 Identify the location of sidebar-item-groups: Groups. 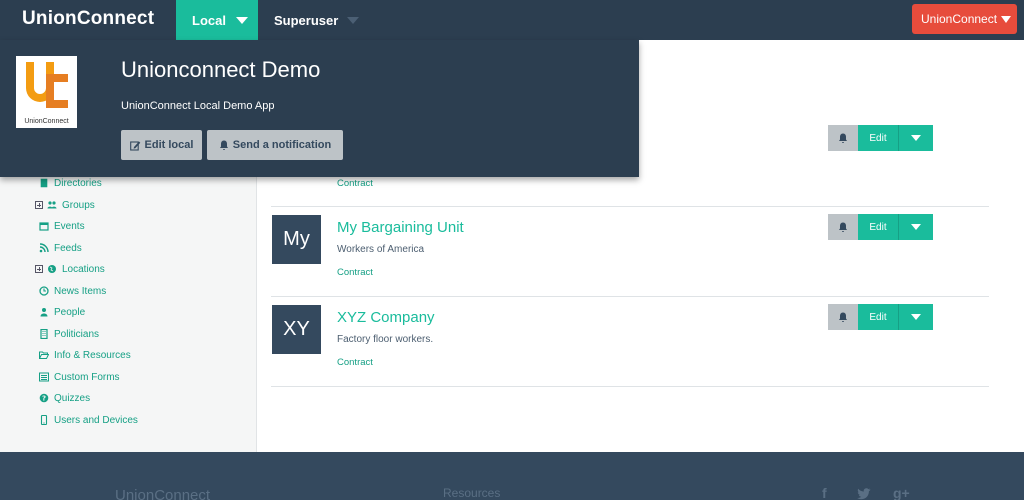
(65, 205).